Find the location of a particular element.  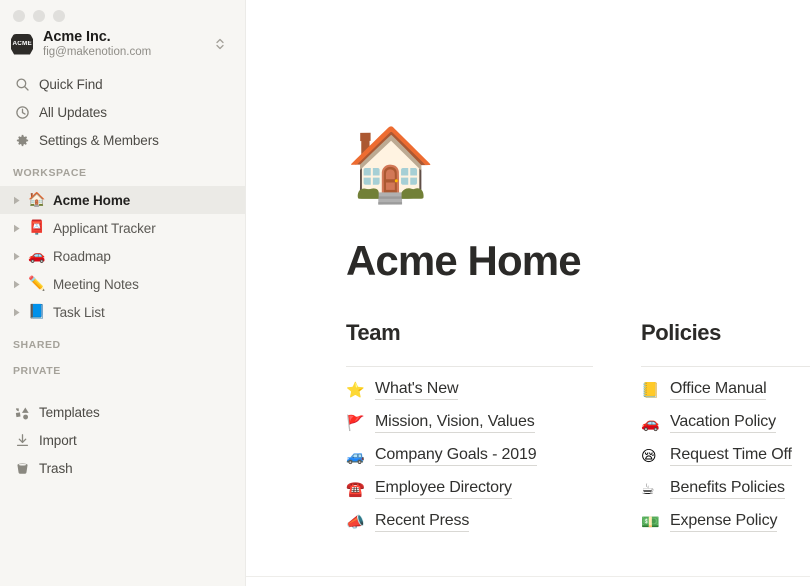

trash-icon is located at coordinates (22, 468).